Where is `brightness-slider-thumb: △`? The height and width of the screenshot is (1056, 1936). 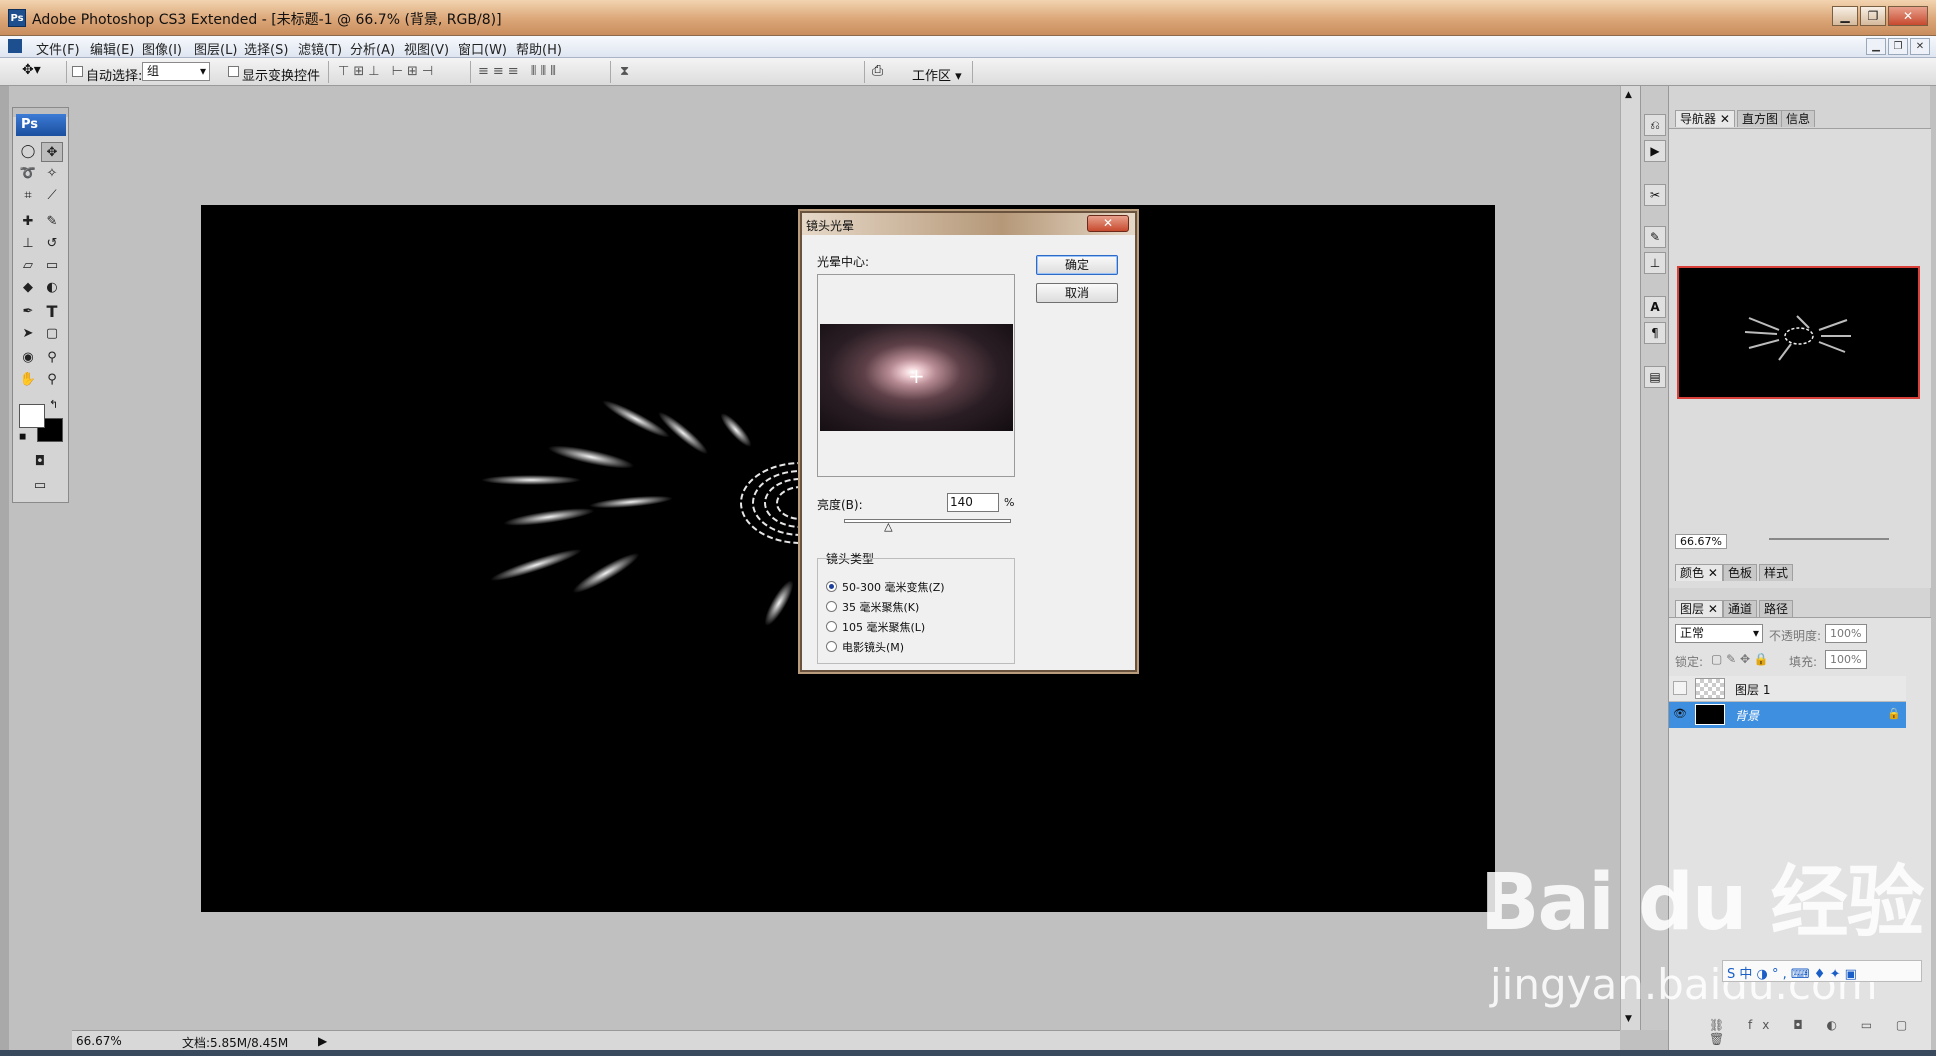
brightness-slider-thumb: △ is located at coordinates (888, 526).